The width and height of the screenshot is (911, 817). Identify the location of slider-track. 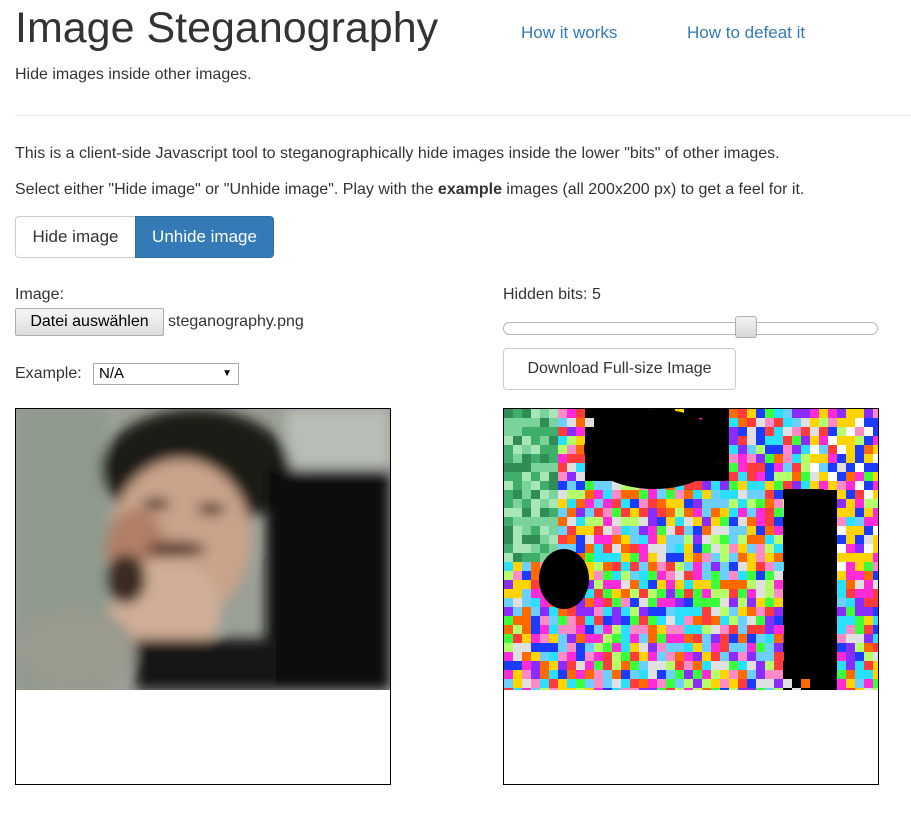
(690, 328).